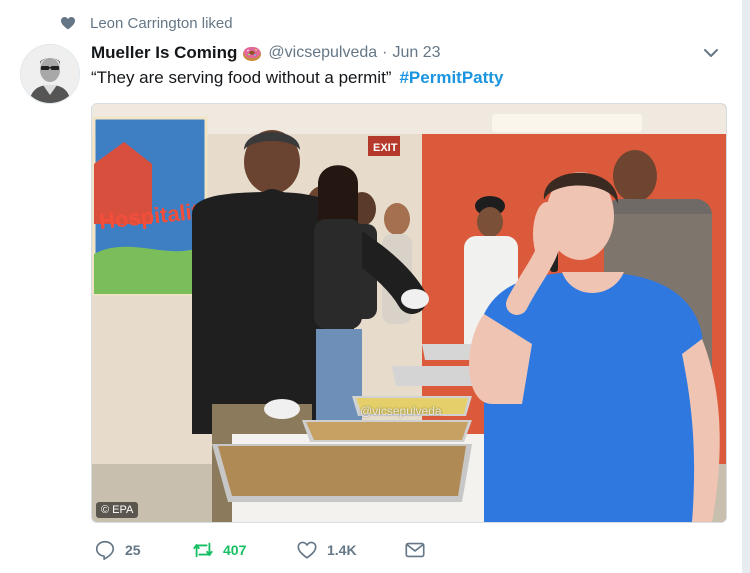  Describe the element at coordinates (266, 53) in the screenshot. I see `tweet-header: Mueller Is Coming @vicsepulveda · Jun 23` at that location.